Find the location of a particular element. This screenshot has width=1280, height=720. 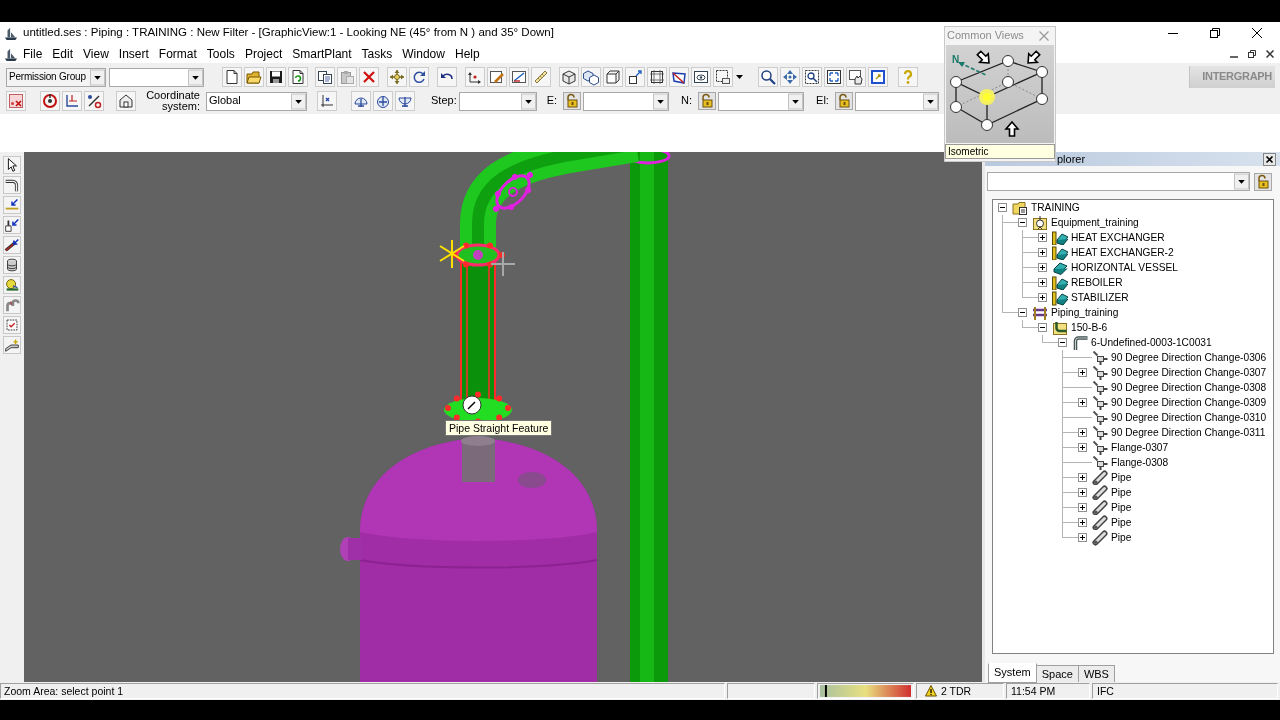

status-mode: IFC is located at coordinates (1185, 691).